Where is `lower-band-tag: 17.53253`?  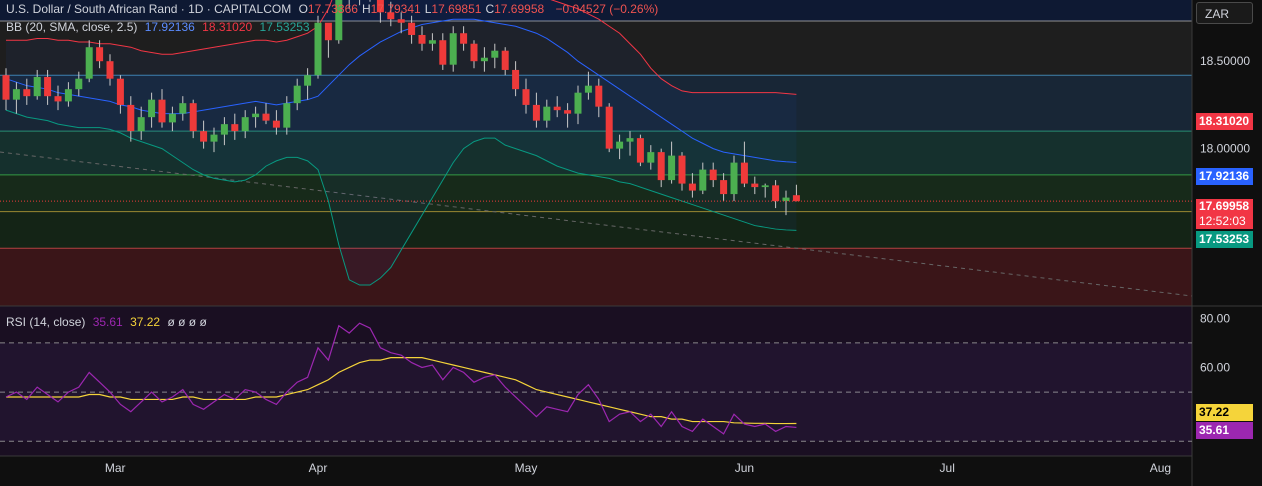 lower-band-tag: 17.53253 is located at coordinates (1224, 239).